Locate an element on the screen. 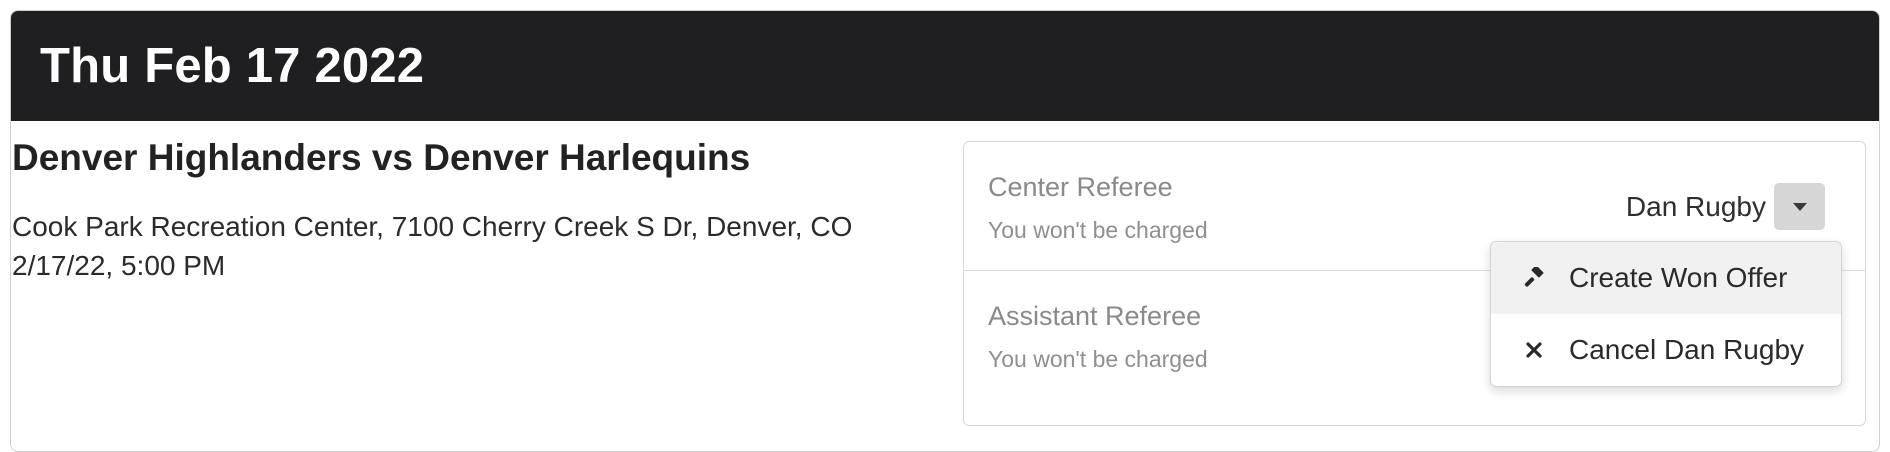  menu-item-create-won-offer: Create Won Offer is located at coordinates (1666, 278).